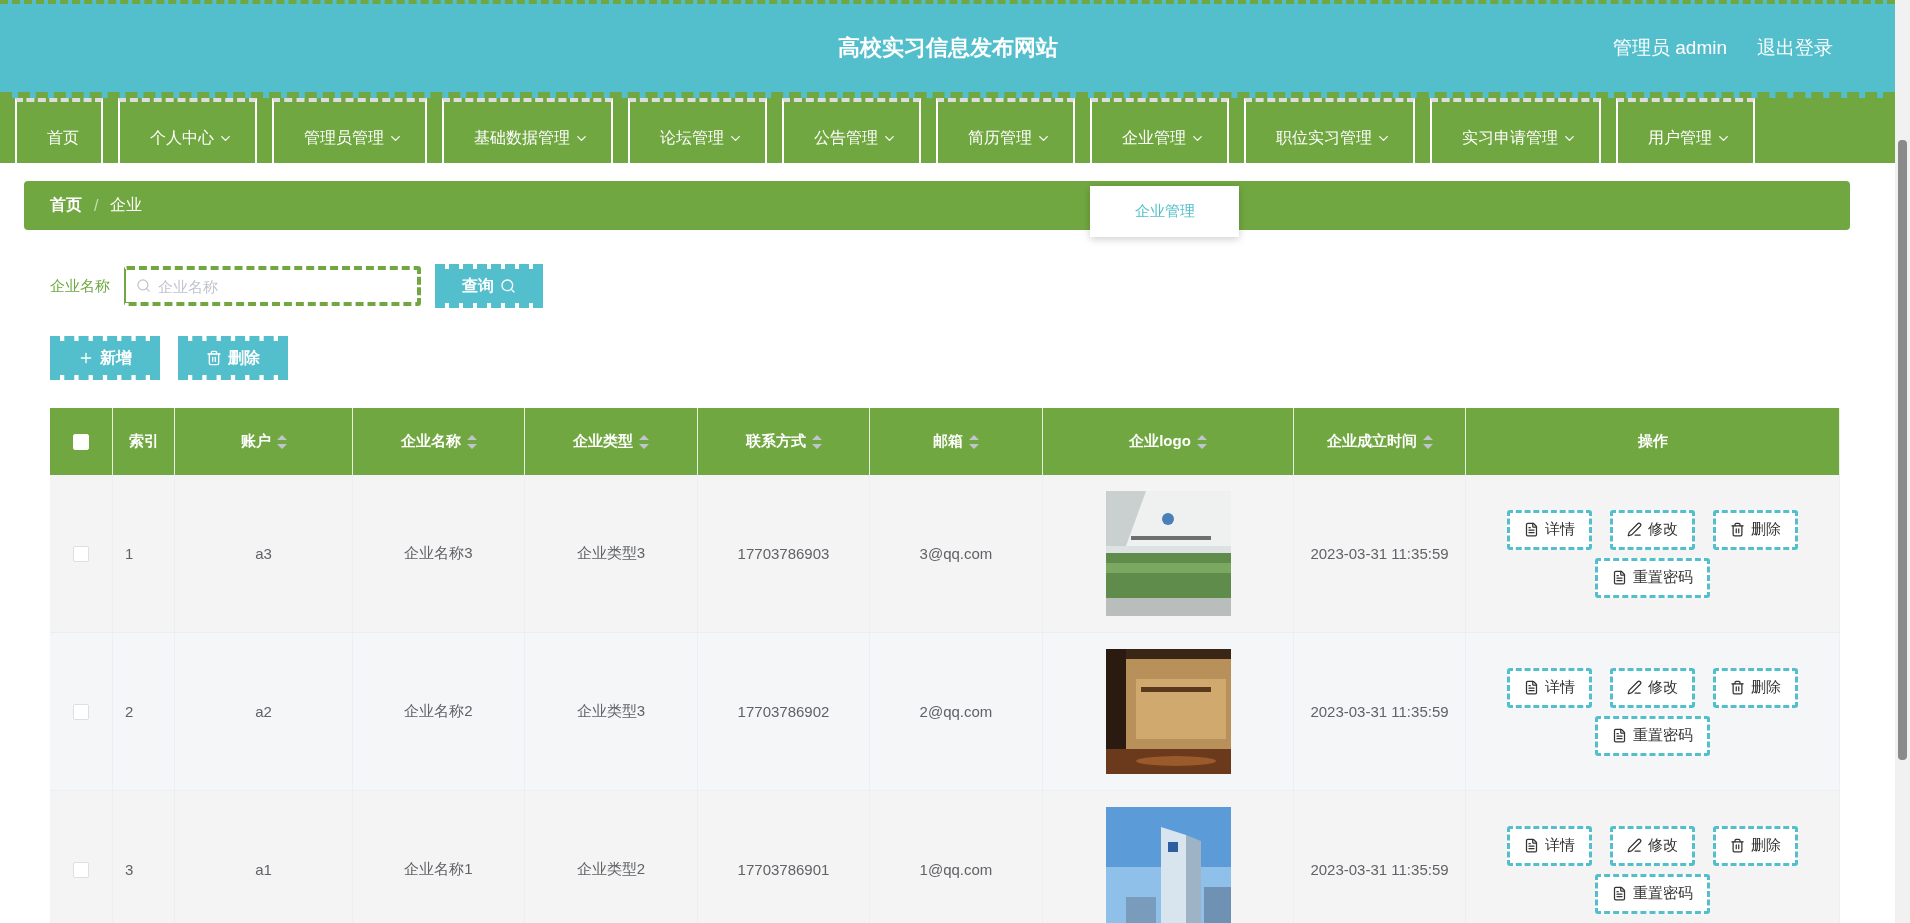 This screenshot has height=923, width=1910. I want to click on column-header: 索引, so click(143, 441).